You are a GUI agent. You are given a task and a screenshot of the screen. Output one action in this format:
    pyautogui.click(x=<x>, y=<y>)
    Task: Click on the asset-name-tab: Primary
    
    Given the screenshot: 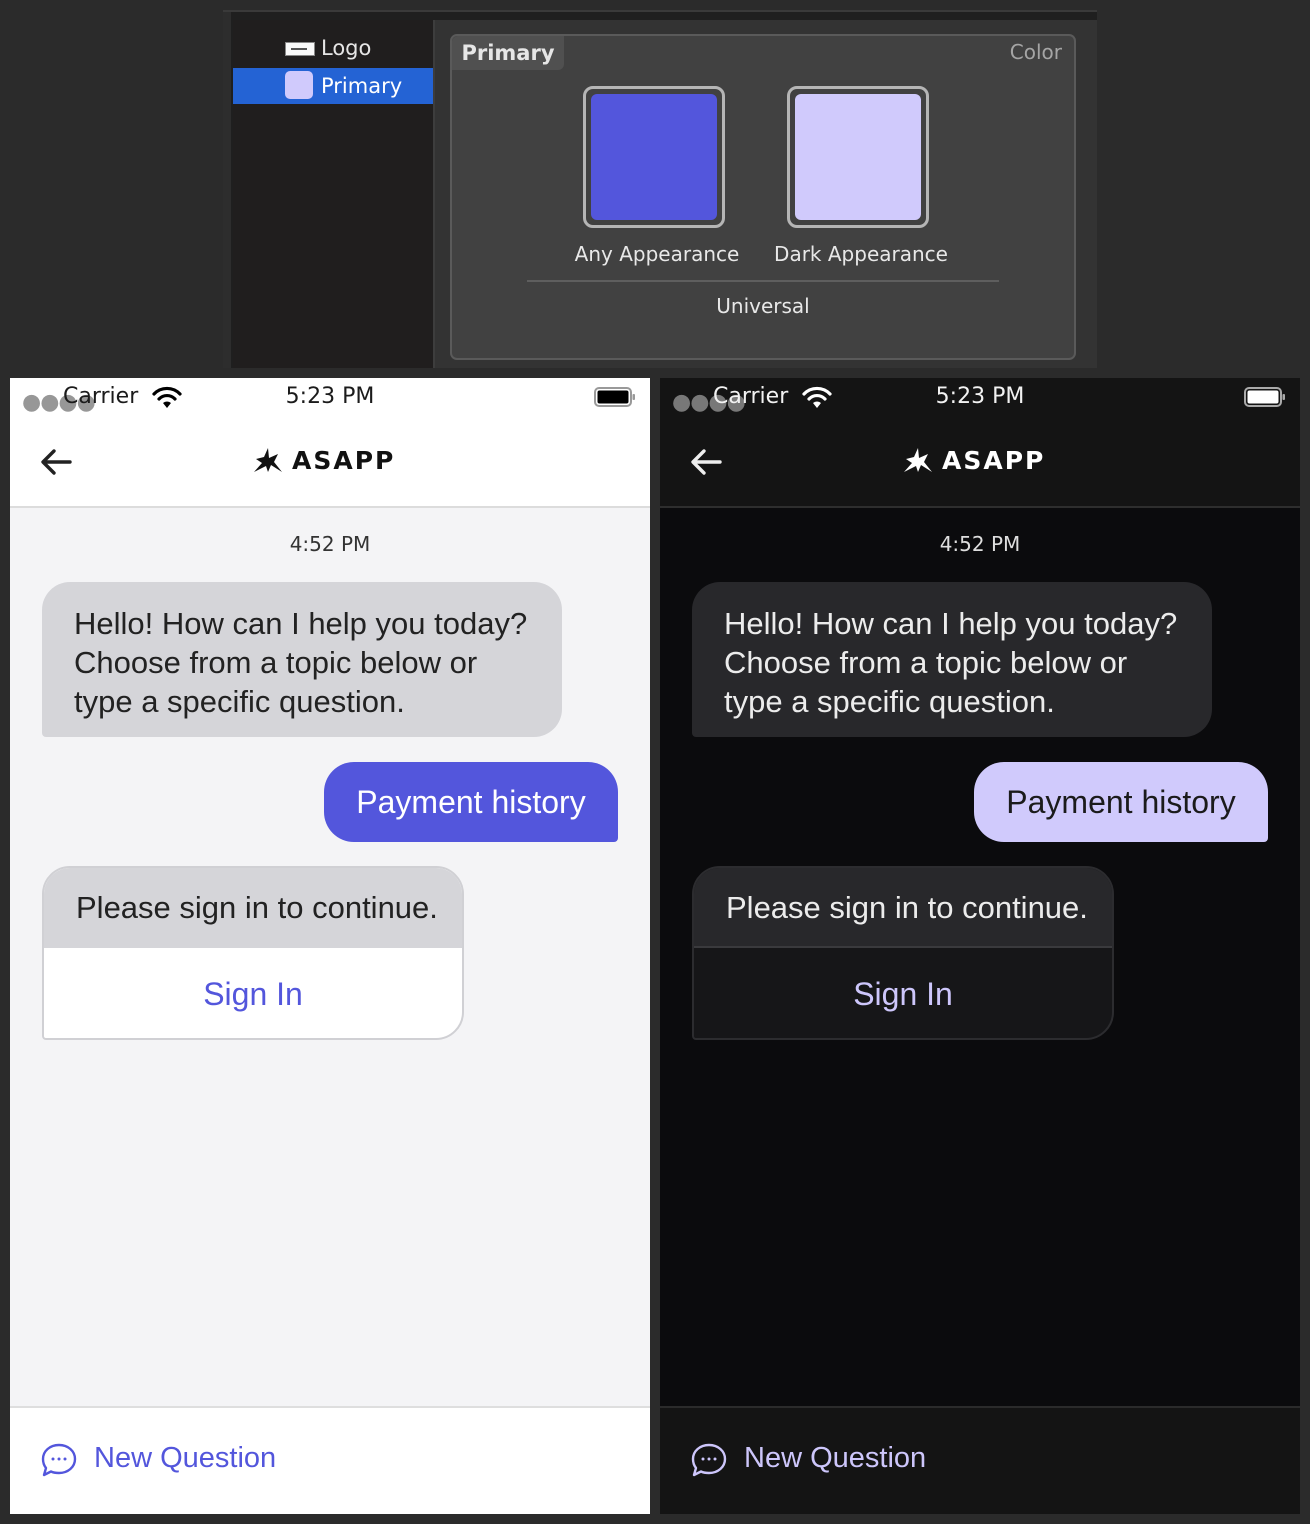 What is the action you would take?
    pyautogui.click(x=508, y=53)
    